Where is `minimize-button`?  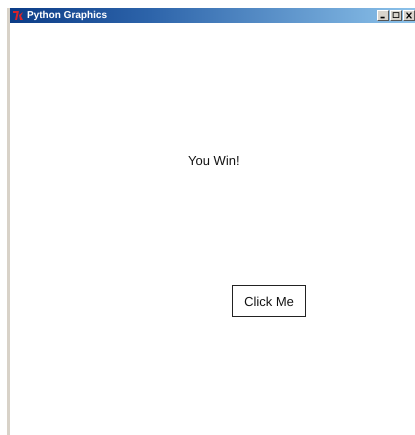 minimize-button is located at coordinates (383, 15).